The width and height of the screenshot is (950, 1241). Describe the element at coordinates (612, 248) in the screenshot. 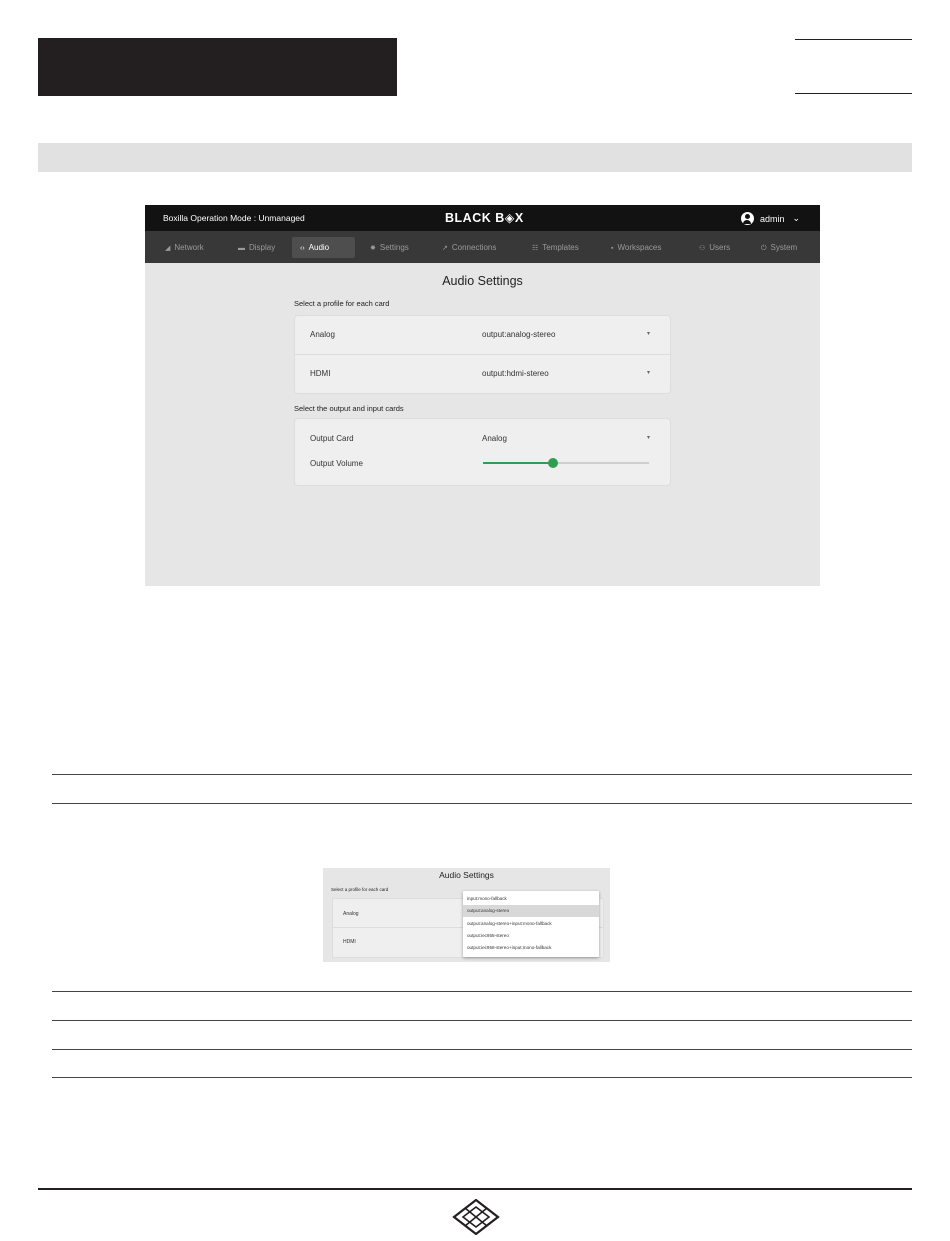

I see `workspace-icon: ▪` at that location.